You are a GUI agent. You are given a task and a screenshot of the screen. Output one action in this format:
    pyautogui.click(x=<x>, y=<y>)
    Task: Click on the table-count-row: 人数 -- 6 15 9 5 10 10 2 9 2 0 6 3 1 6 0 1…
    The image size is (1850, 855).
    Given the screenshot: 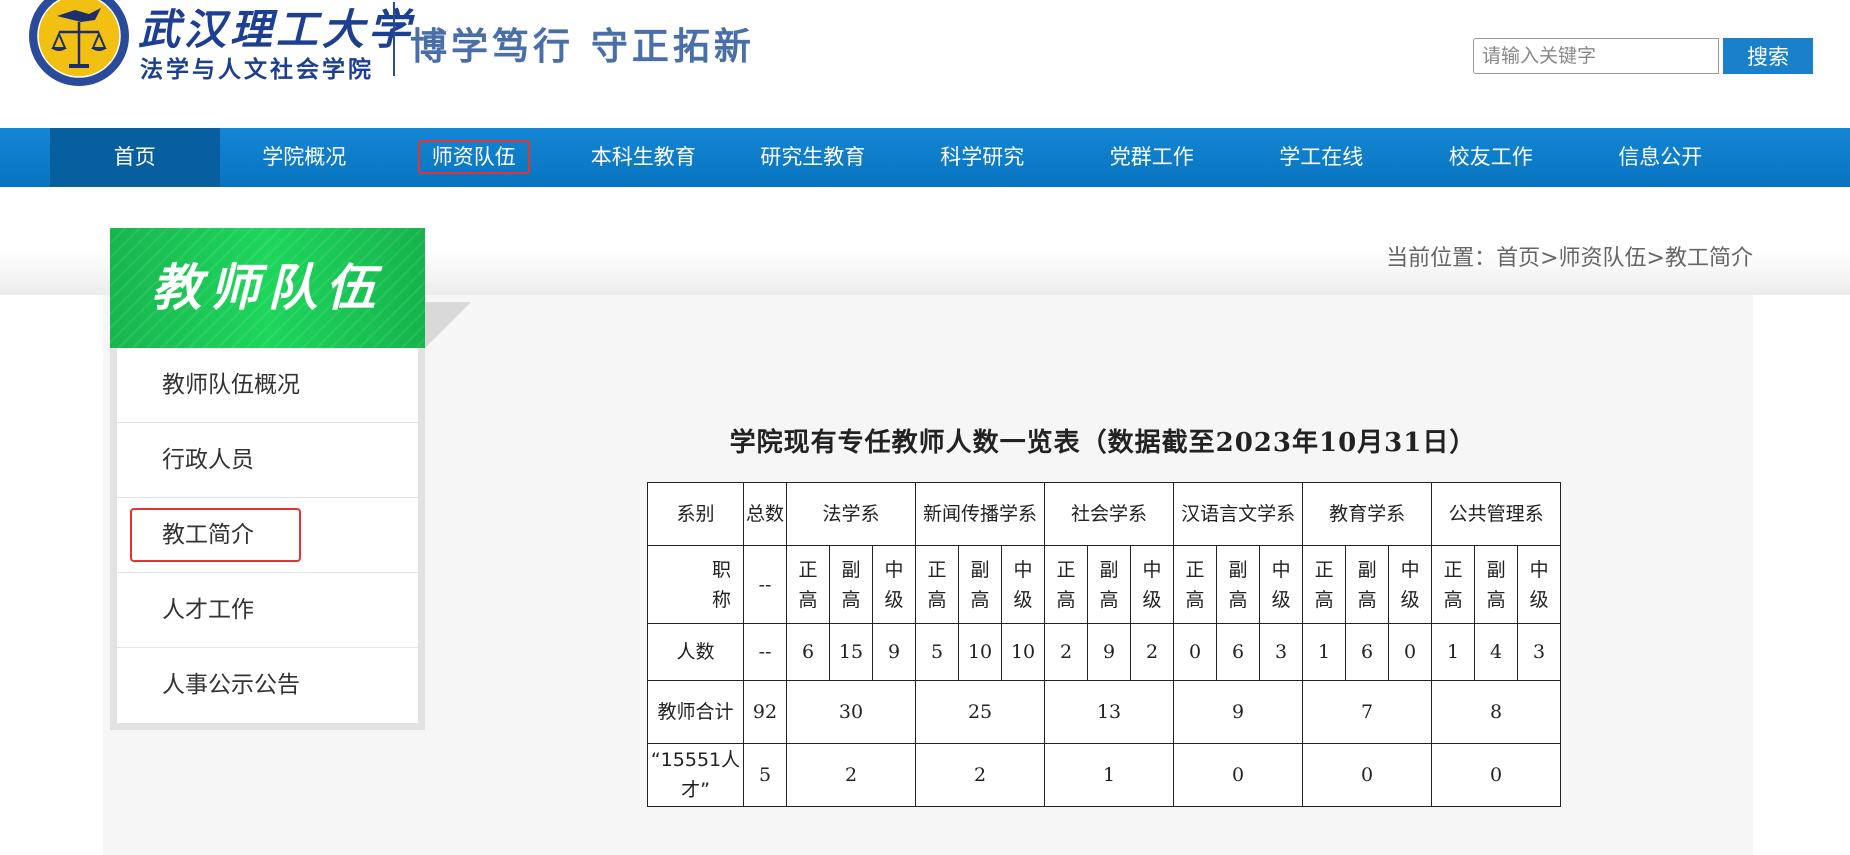 What is the action you would take?
    pyautogui.click(x=1104, y=652)
    